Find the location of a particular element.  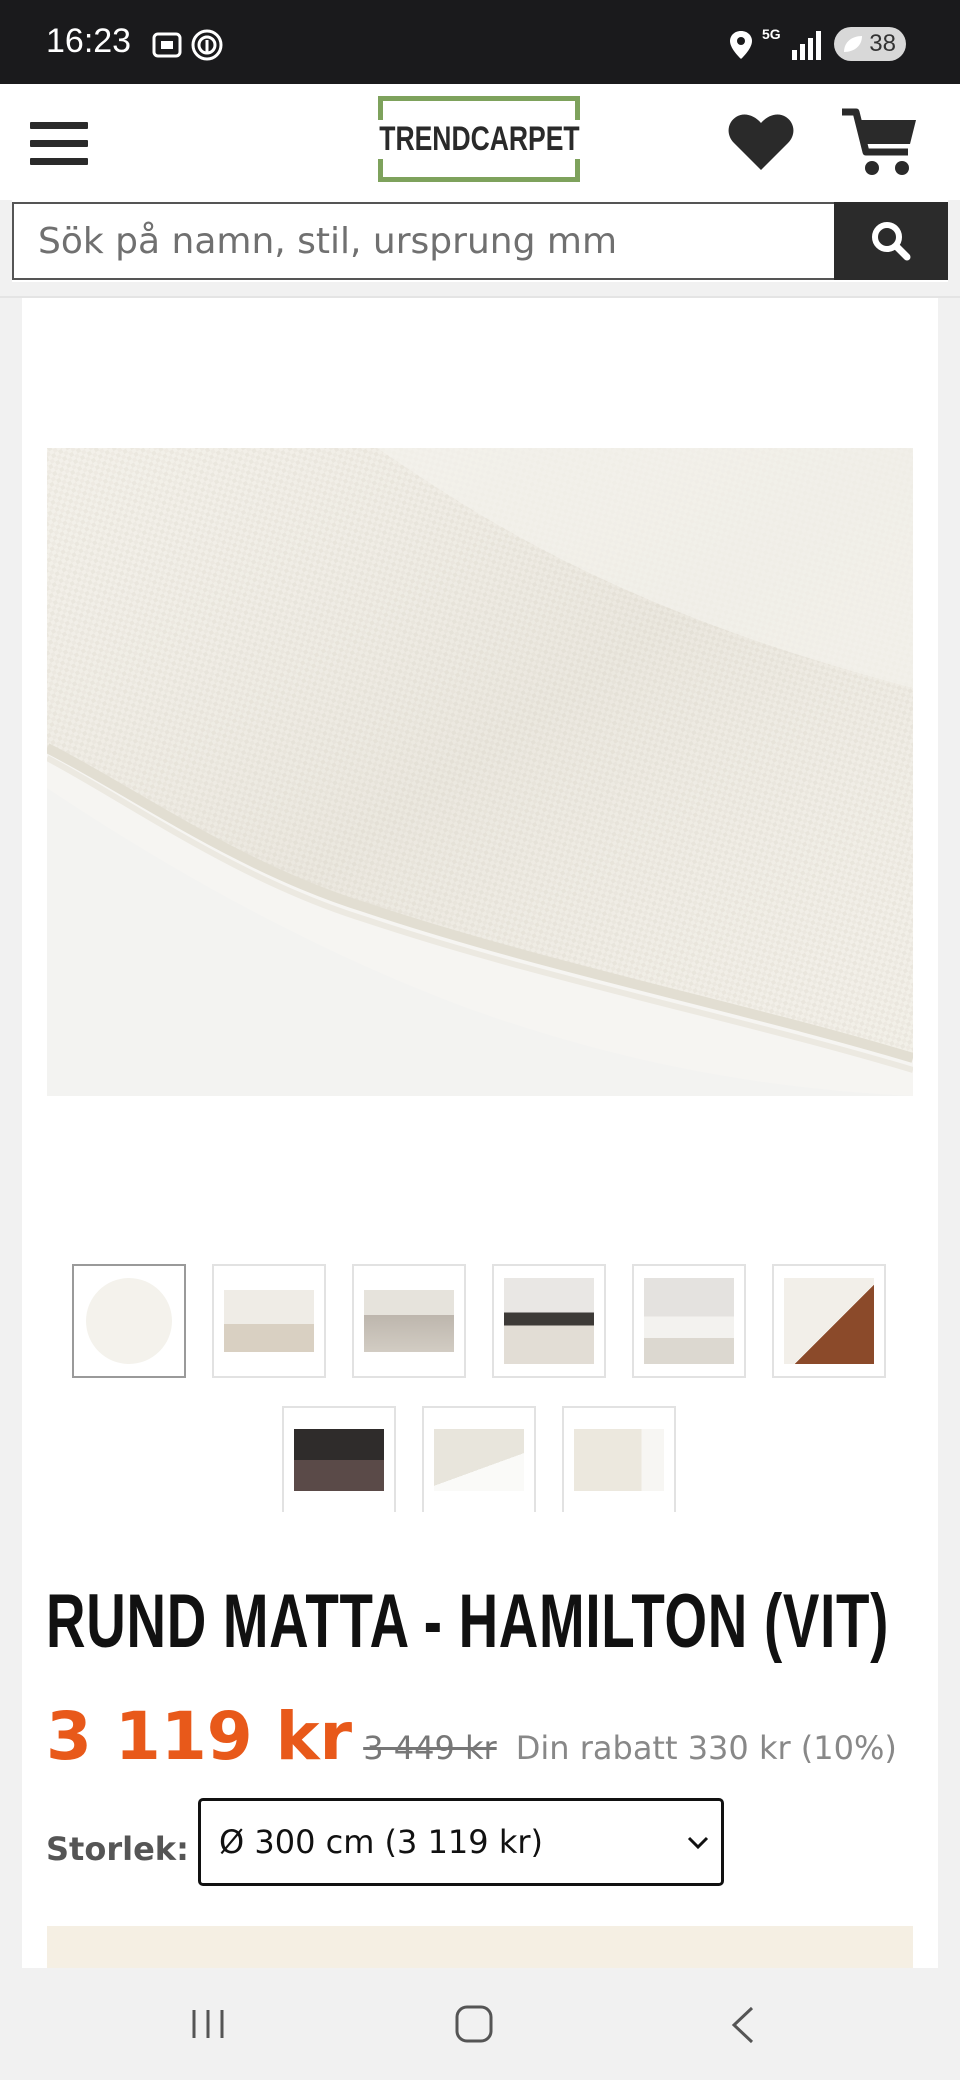

battery-level: 38 is located at coordinates (882, 43).